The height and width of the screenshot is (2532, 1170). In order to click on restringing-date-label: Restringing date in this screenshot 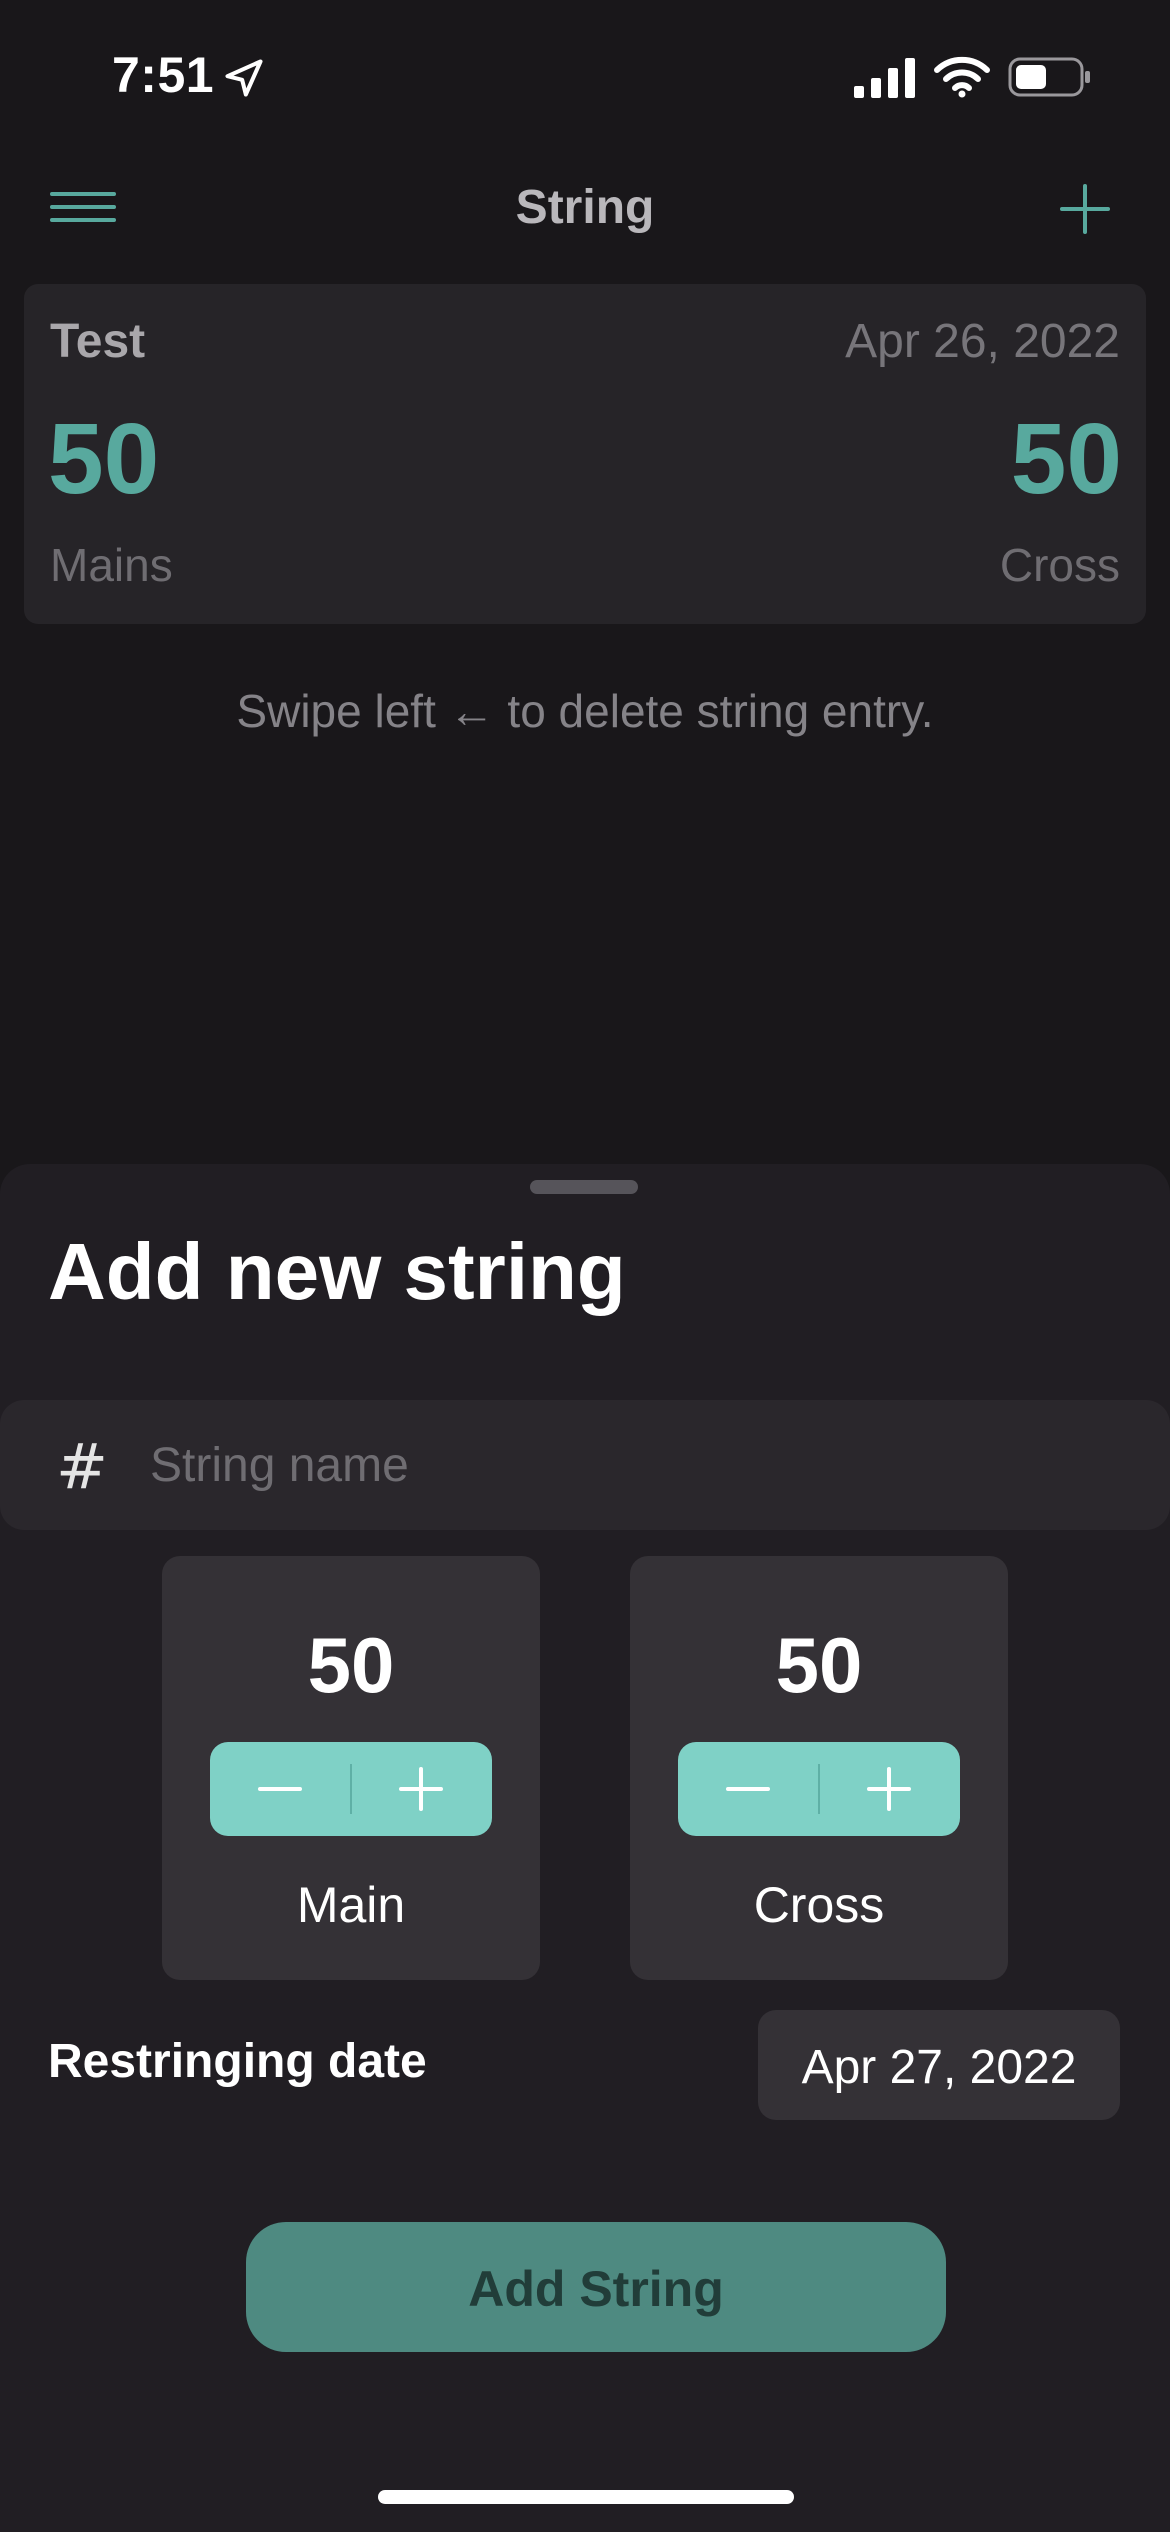, I will do `click(237, 2061)`.